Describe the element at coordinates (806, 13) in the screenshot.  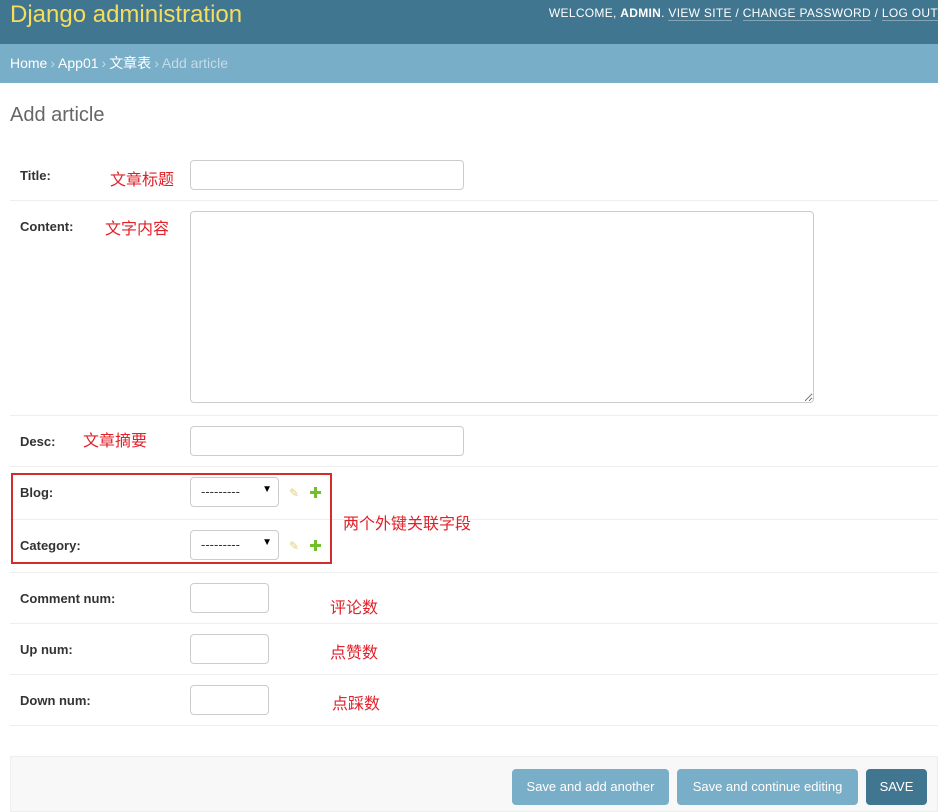
I see `change-password-link: CHANGE PASSWORD` at that location.